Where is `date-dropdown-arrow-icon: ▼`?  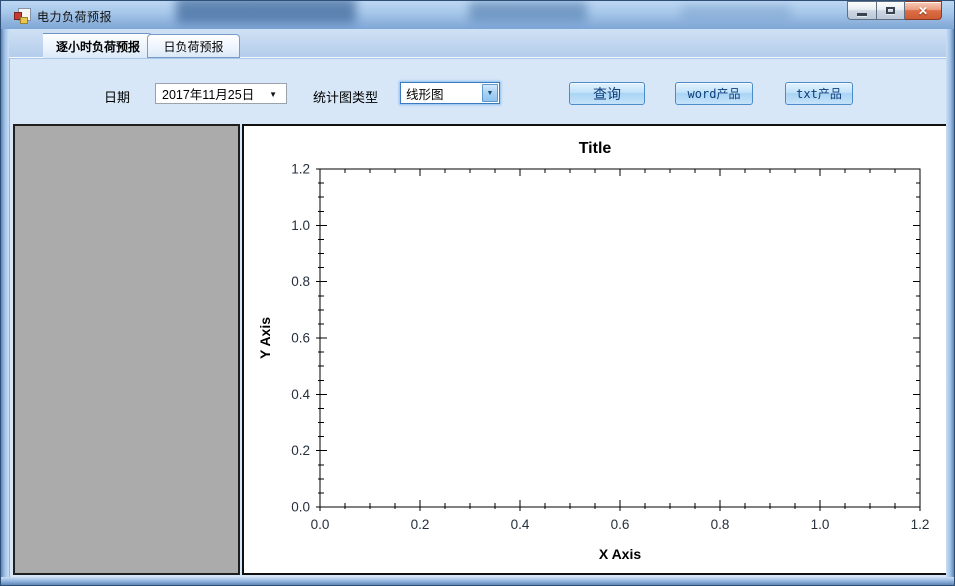
date-dropdown-arrow-icon: ▼ is located at coordinates (273, 94).